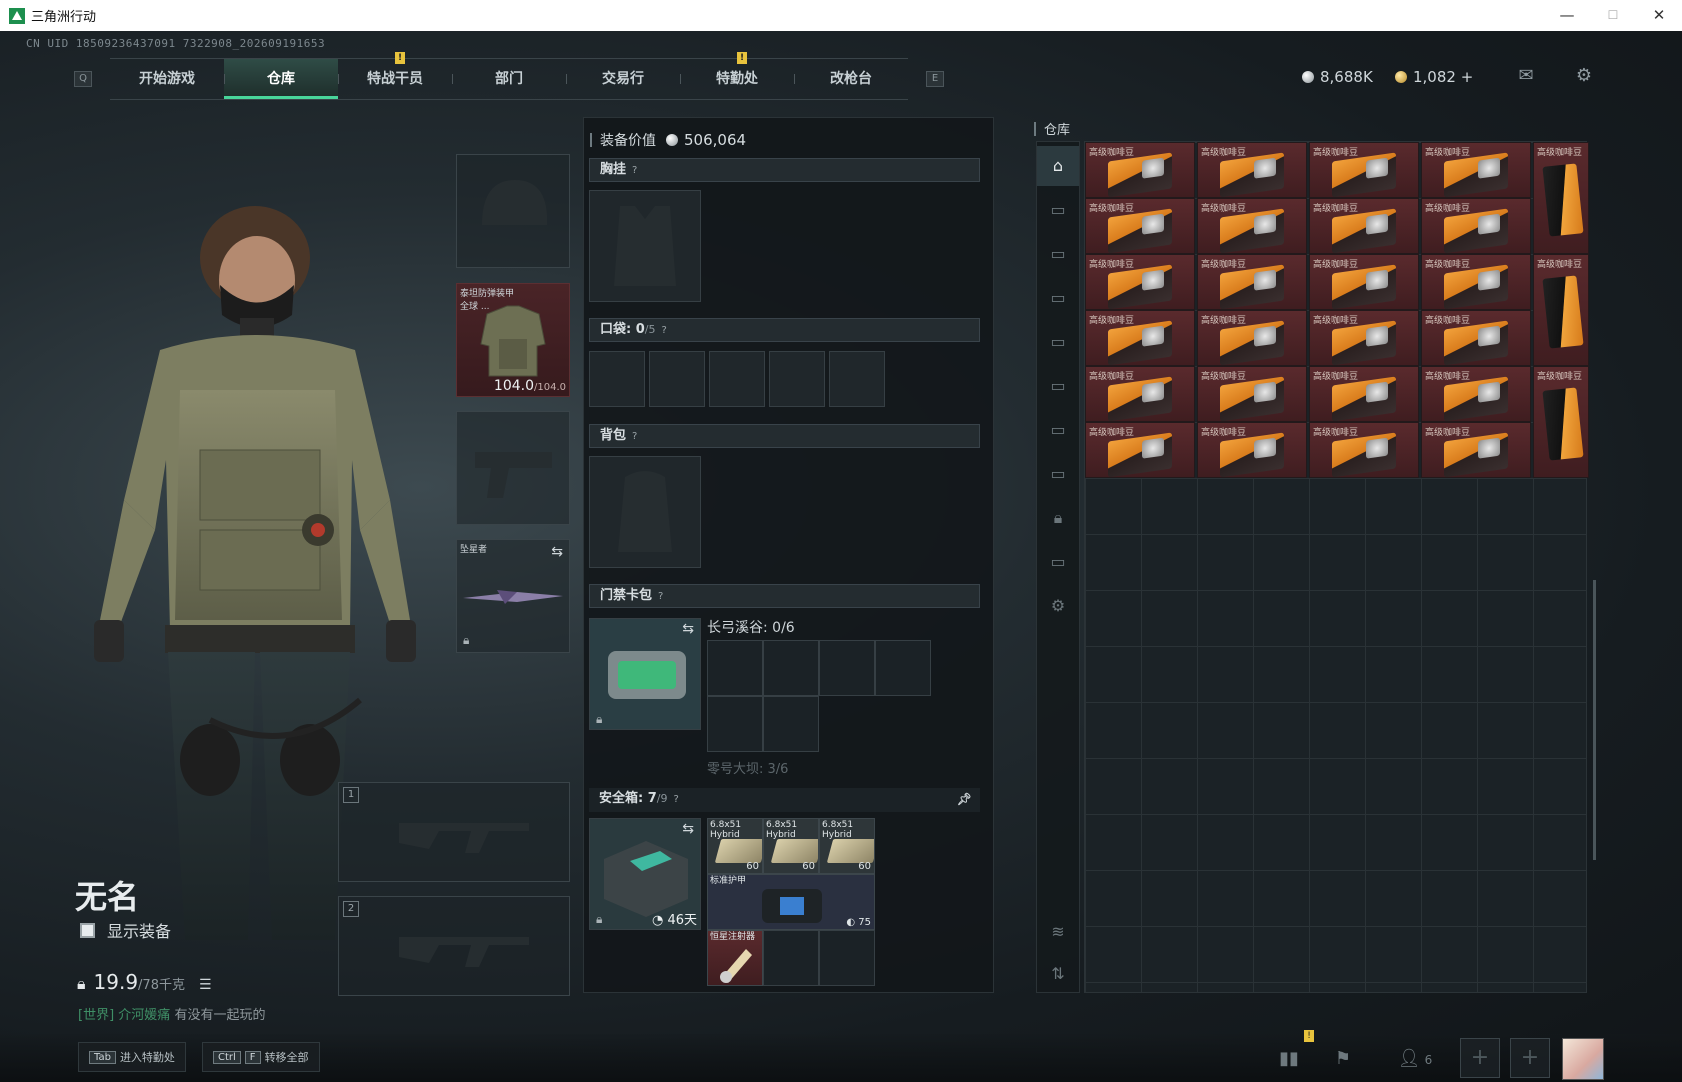 Image resolution: width=1682 pixels, height=1082 pixels. Describe the element at coordinates (1058, 474) in the screenshot. I see `category-medical-icon: ▭` at that location.